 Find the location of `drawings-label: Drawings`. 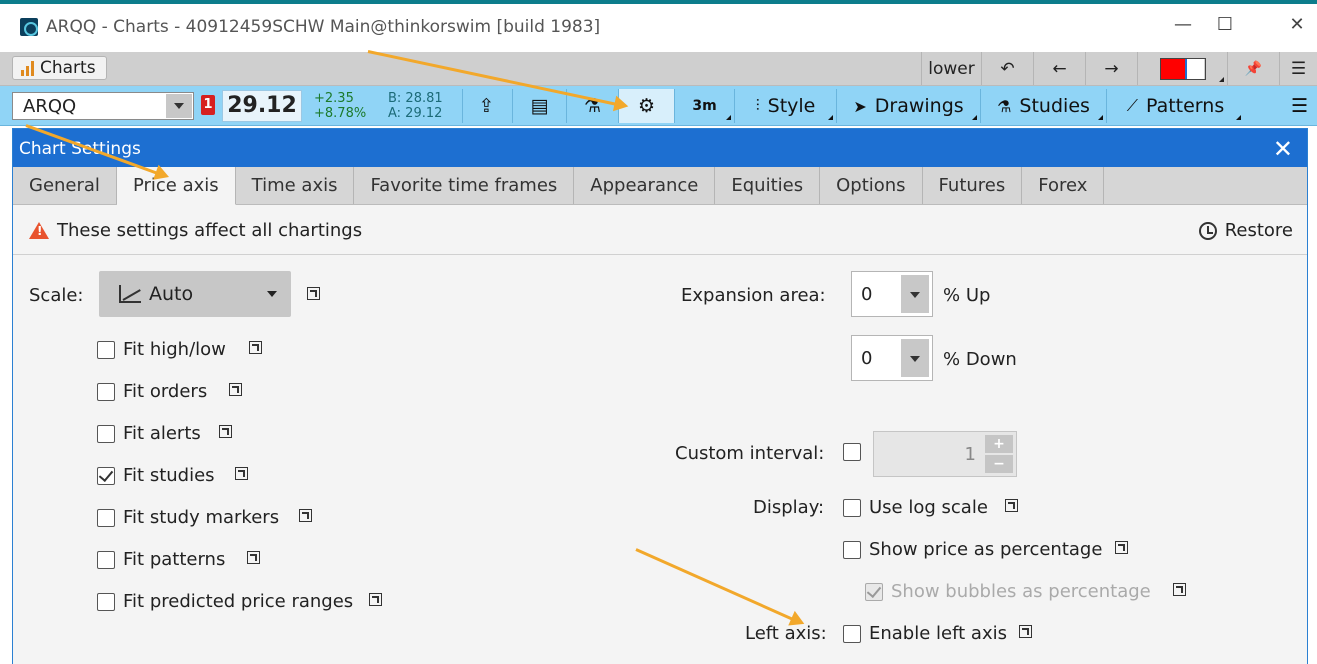

drawings-label: Drawings is located at coordinates (919, 106).